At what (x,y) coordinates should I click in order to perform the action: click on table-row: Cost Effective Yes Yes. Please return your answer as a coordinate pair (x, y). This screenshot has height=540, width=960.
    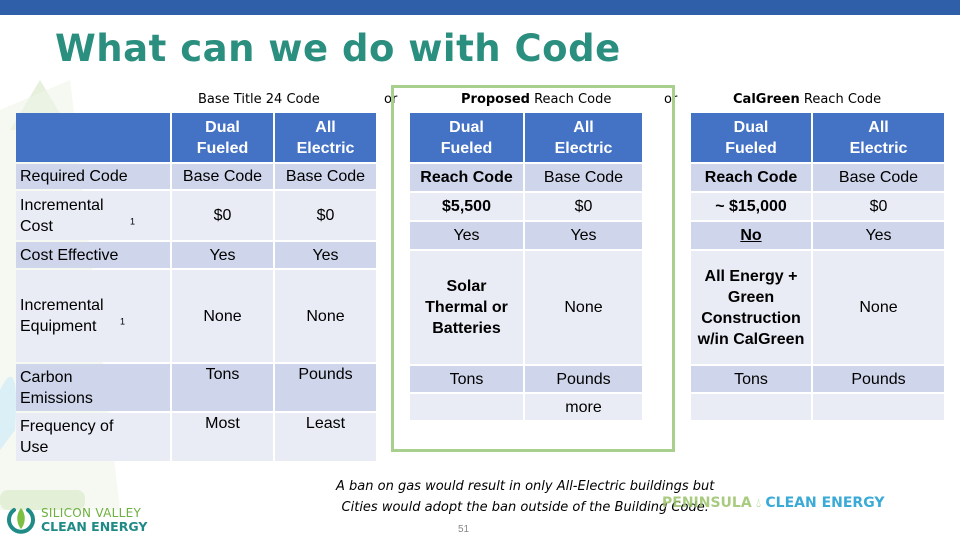
    Looking at the image, I should click on (196, 255).